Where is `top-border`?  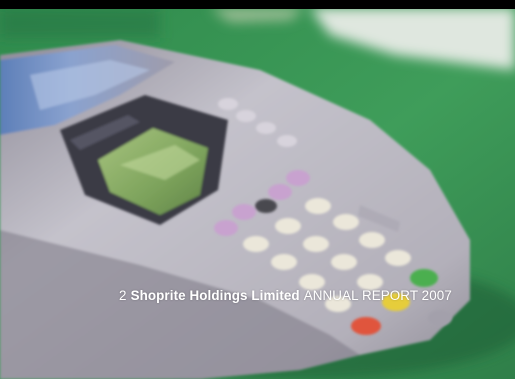 top-border is located at coordinates (257, 4).